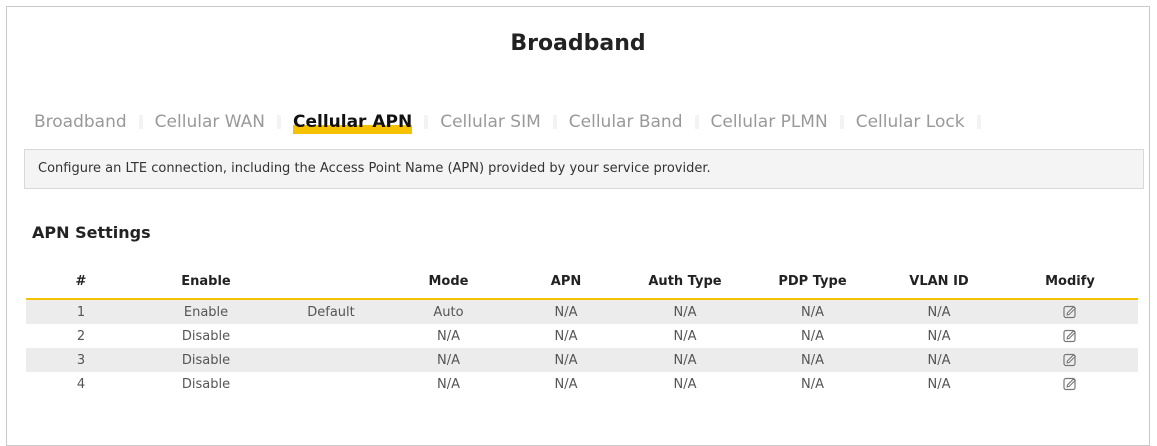 Image resolution: width=1157 pixels, height=446 pixels. I want to click on tab-cellular-sim: Cellular SIM, so click(490, 122).